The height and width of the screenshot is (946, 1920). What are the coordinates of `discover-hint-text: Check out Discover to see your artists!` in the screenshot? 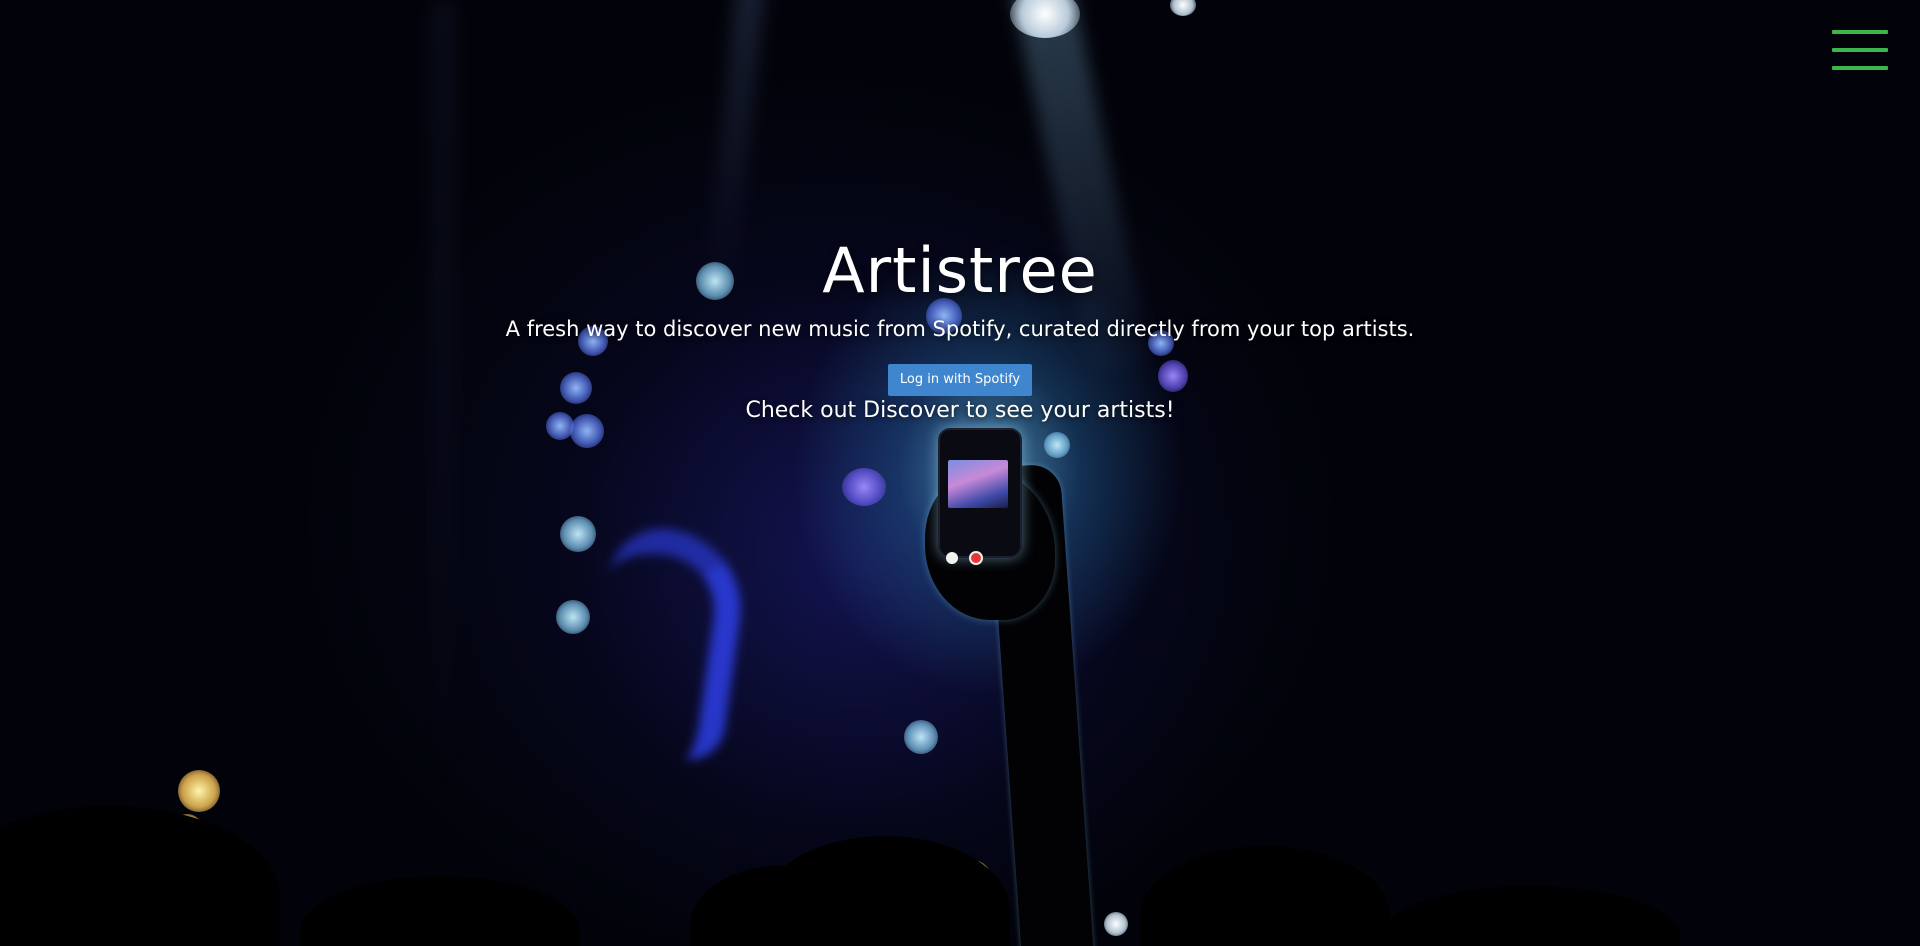 It's located at (960, 410).